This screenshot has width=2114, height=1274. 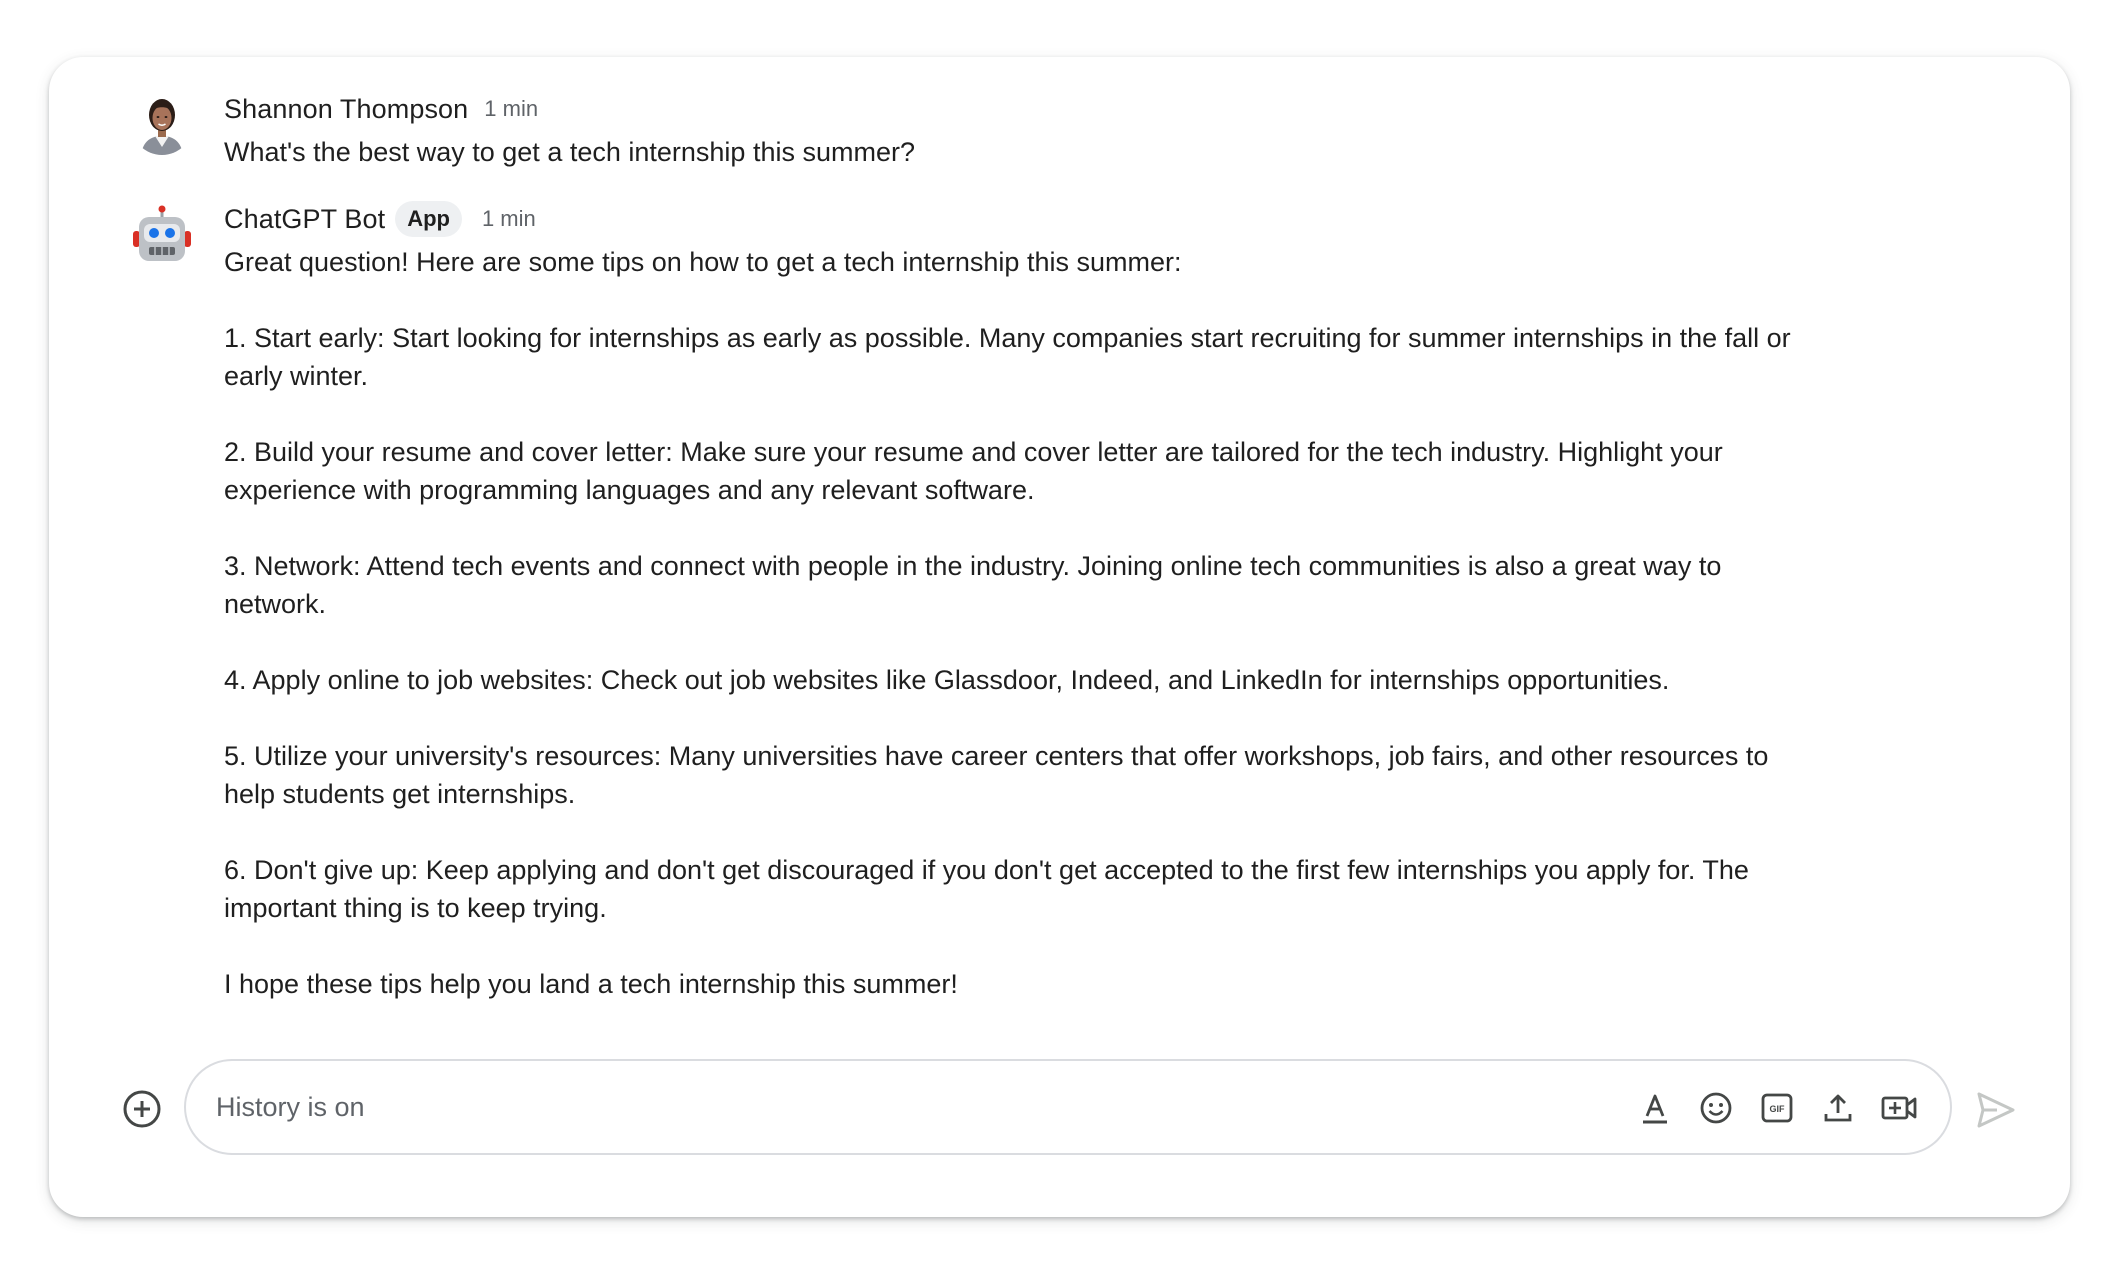 I want to click on gif-button: GIF, so click(x=1777, y=1108).